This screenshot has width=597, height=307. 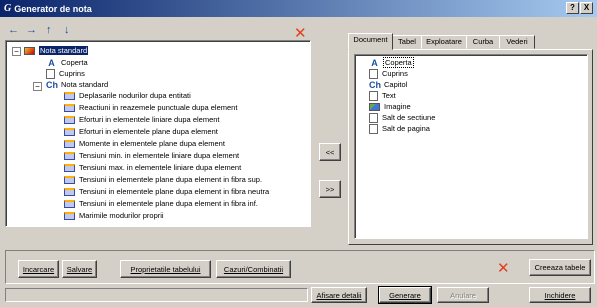 What do you see at coordinates (330, 189) in the screenshot?
I see `remove-from-document-button: >>` at bounding box center [330, 189].